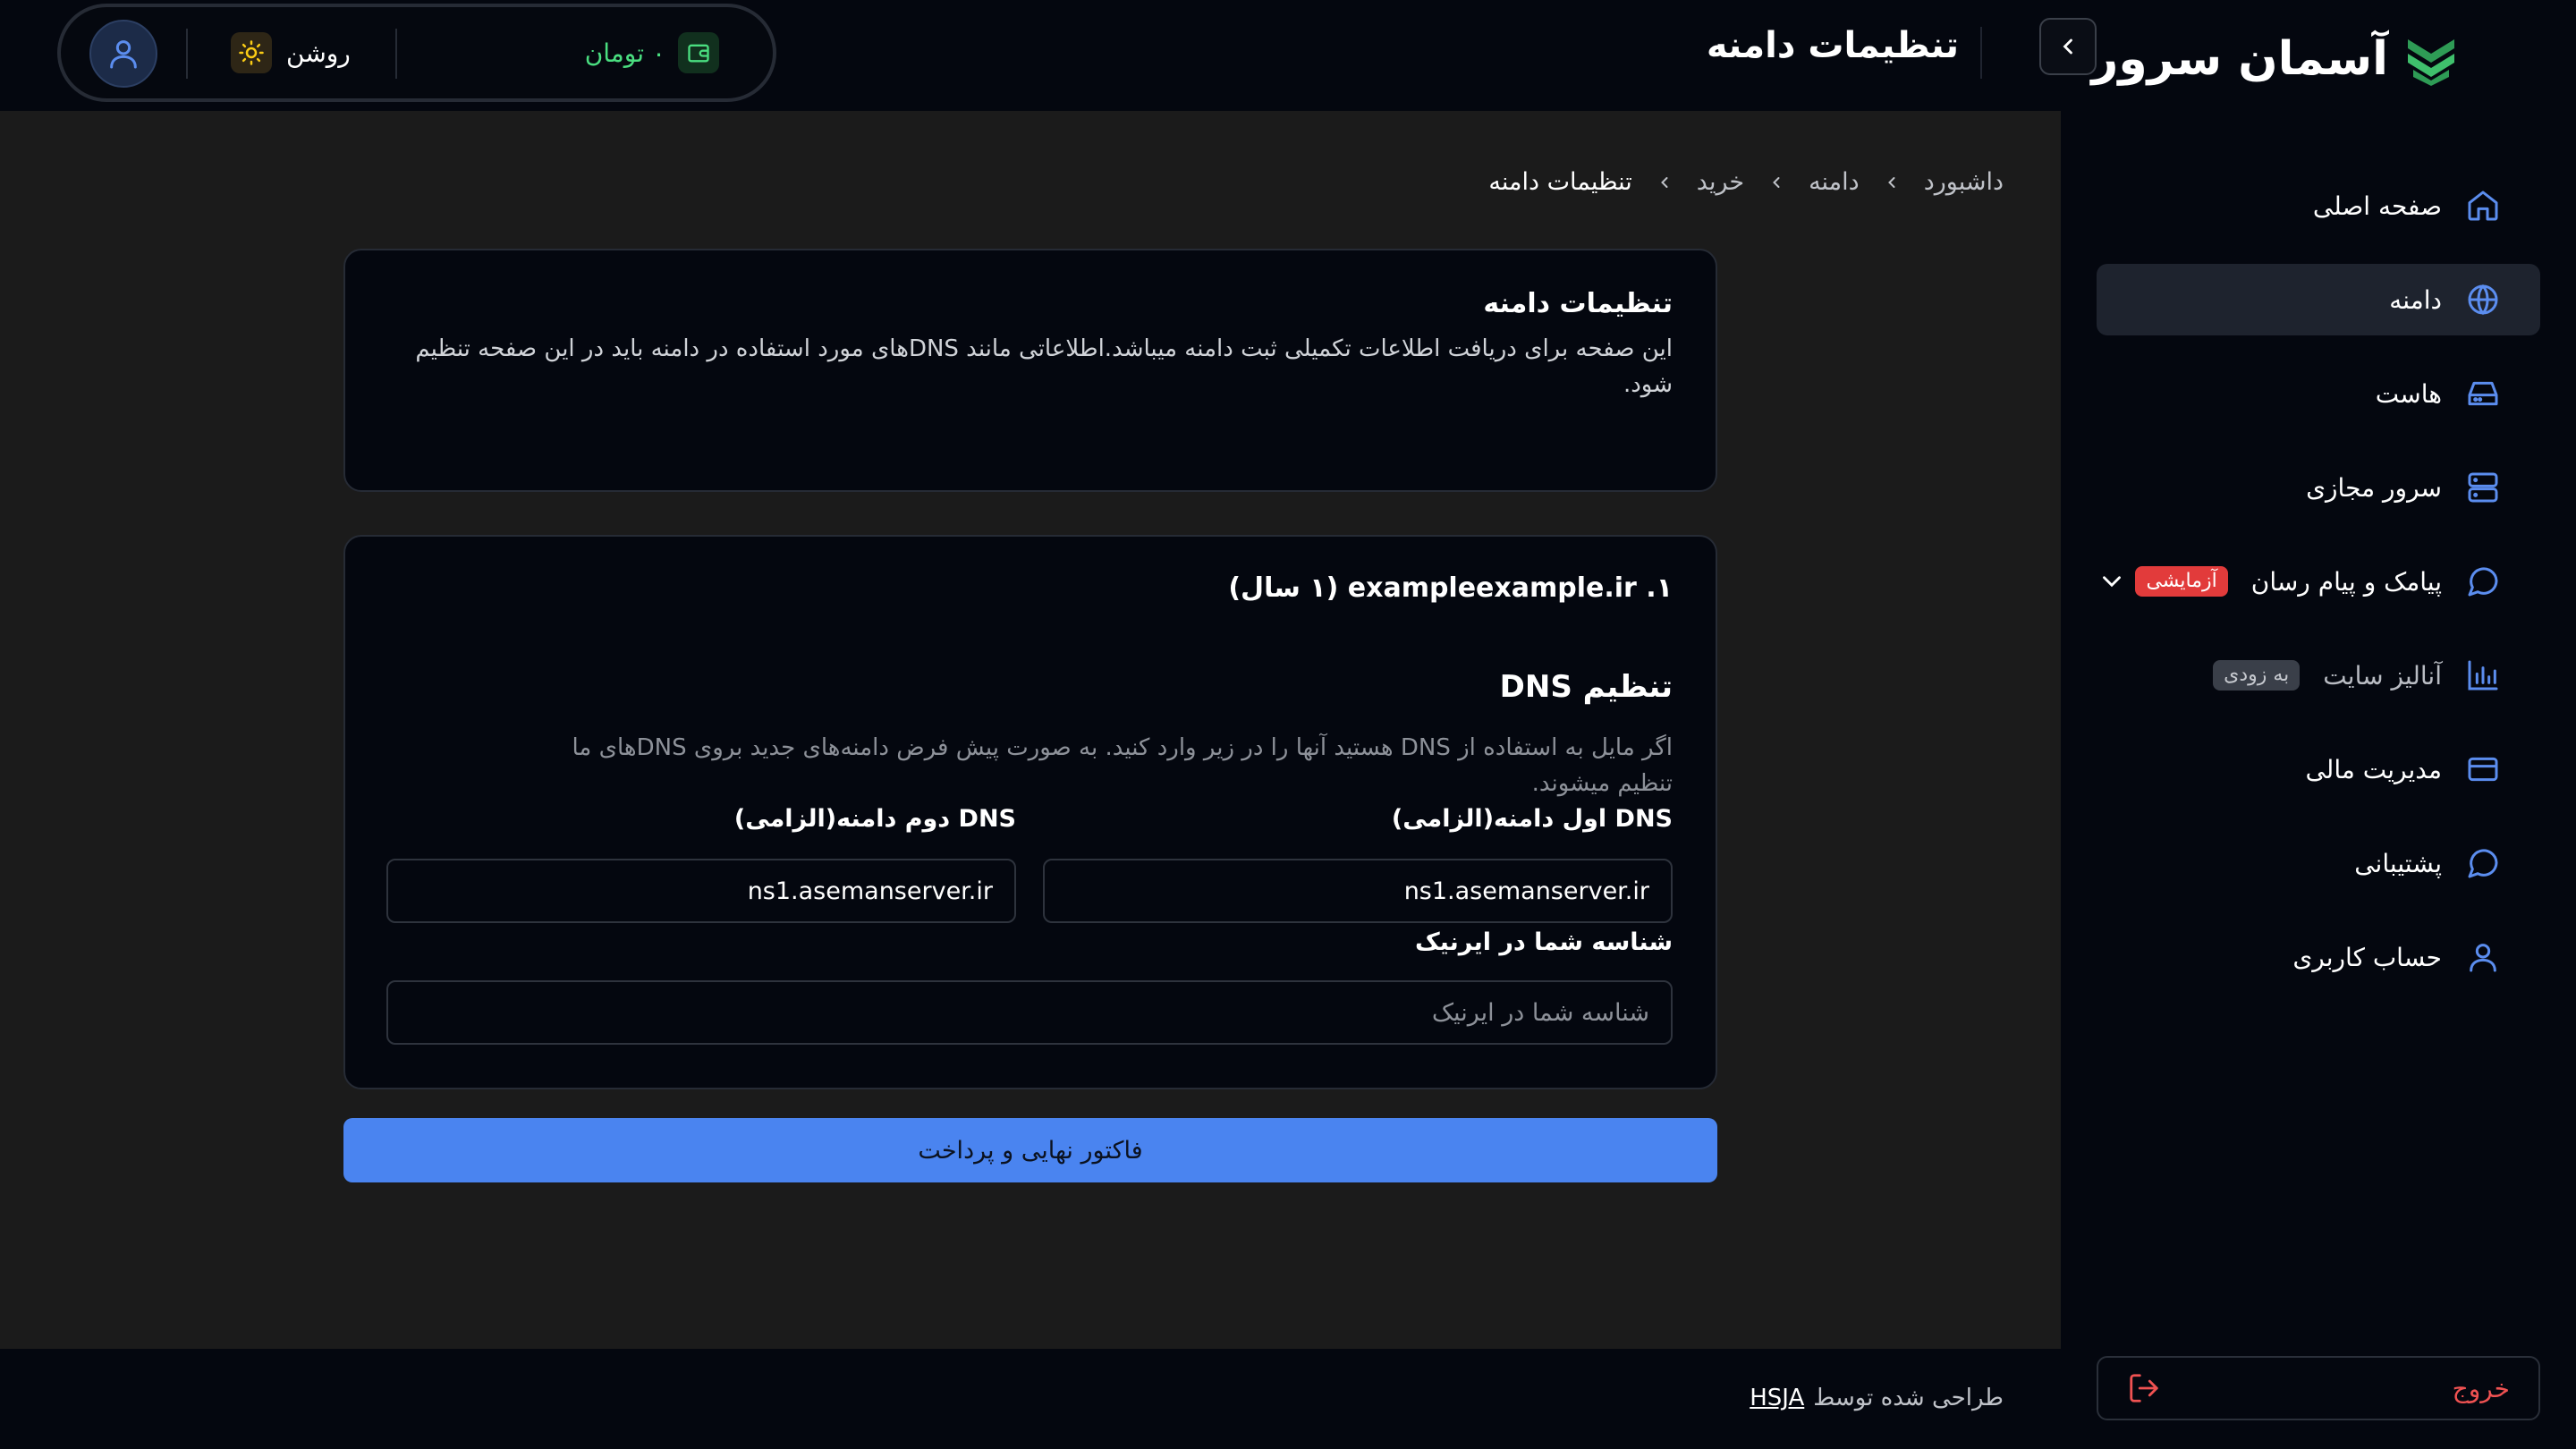  Describe the element at coordinates (698, 52) in the screenshot. I see `wallet-icon` at that location.